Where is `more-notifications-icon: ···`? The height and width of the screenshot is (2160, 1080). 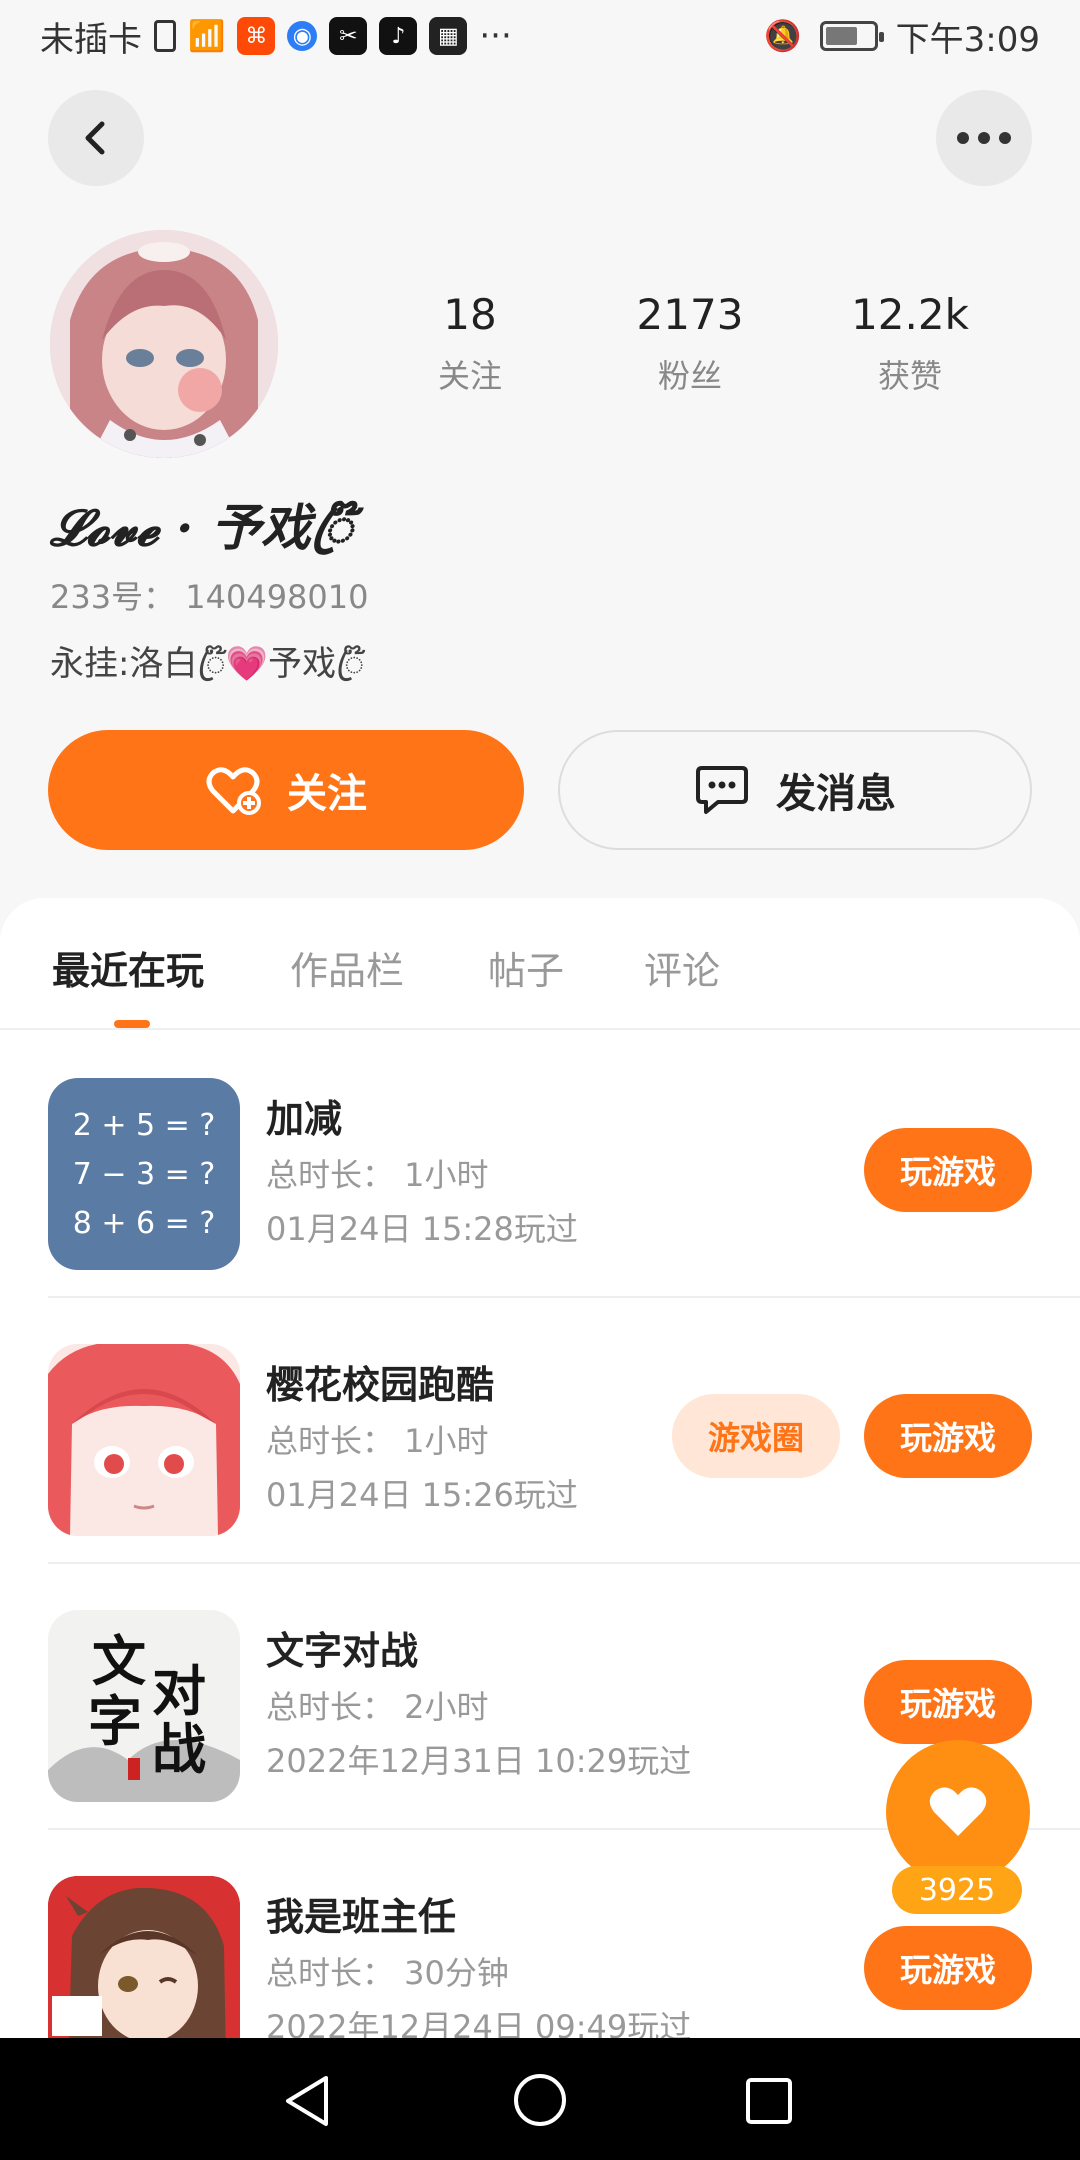
more-notifications-icon: ··· is located at coordinates (495, 36).